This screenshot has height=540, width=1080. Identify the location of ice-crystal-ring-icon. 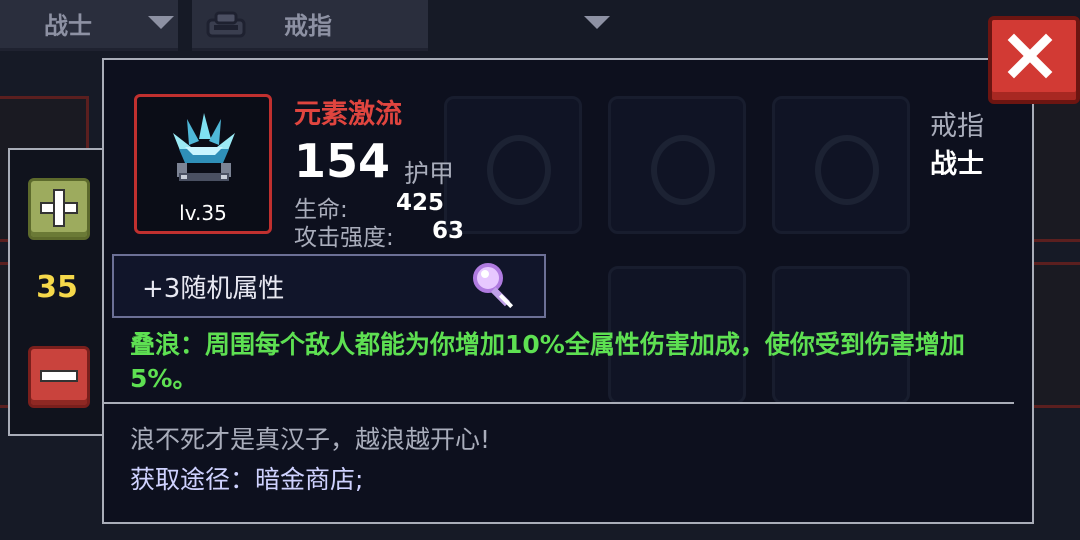
(204, 147).